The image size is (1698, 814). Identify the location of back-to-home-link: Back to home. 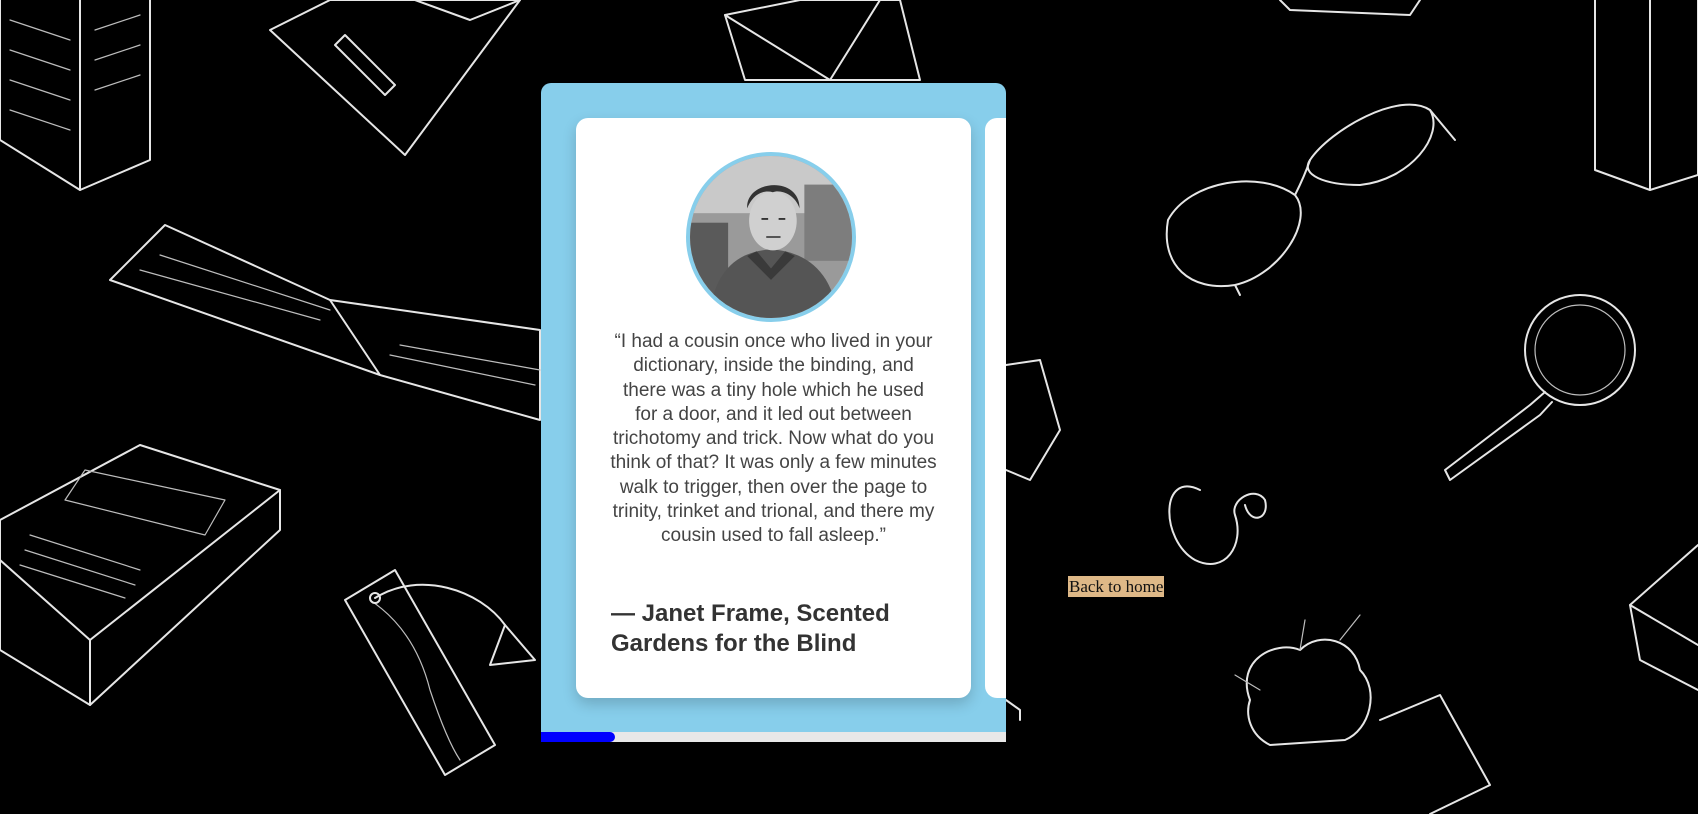
(1116, 586).